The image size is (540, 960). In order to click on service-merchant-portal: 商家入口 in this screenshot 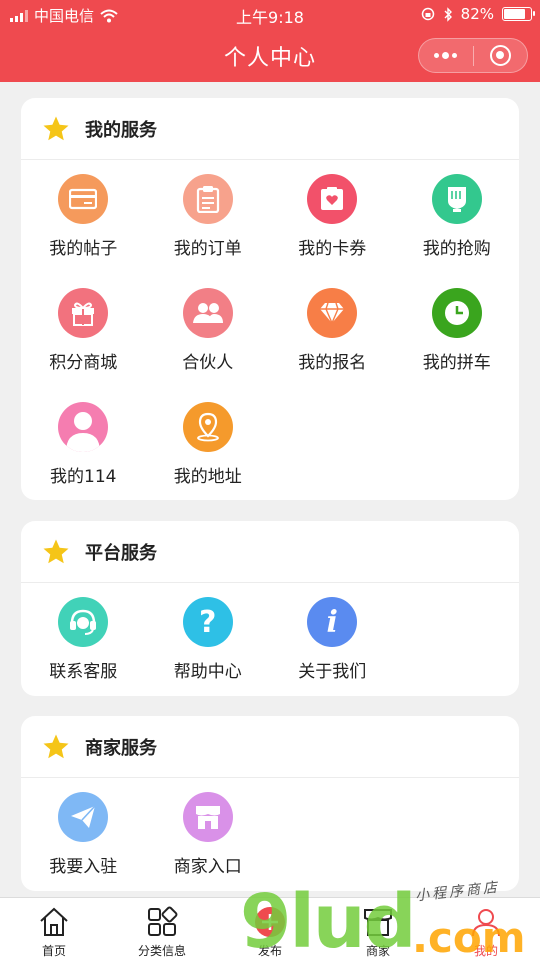, I will do `click(208, 849)`.